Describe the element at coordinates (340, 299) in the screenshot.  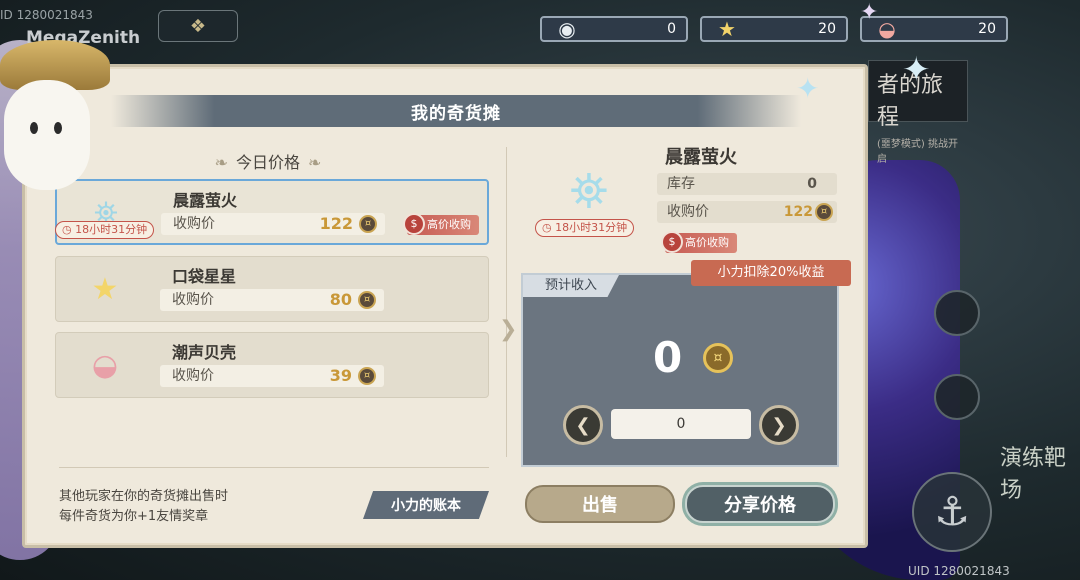
I see `price-value: 80` at that location.